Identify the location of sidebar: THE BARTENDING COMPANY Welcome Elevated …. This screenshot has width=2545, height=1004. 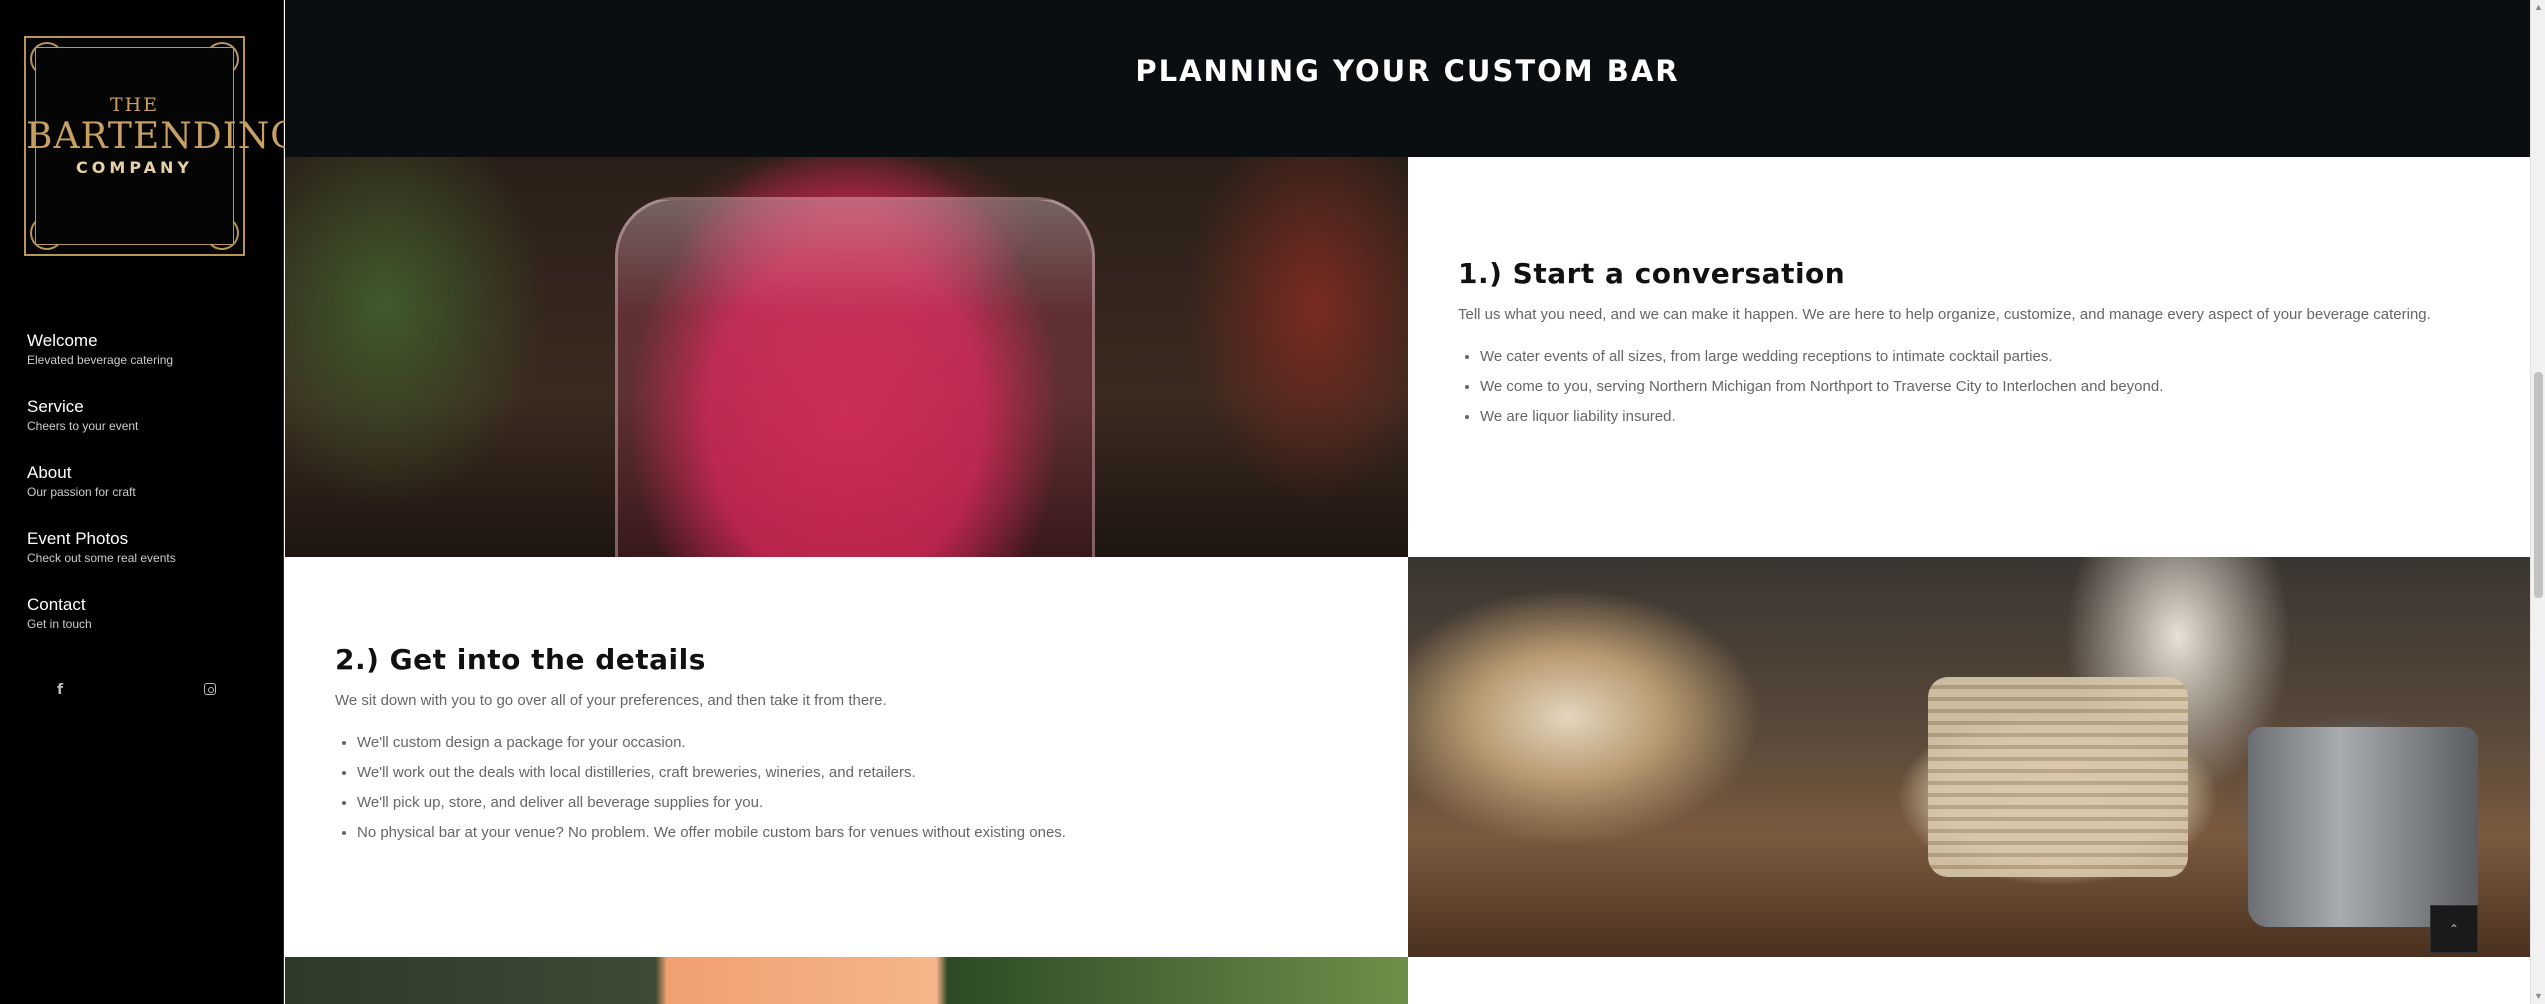
(150, 502).